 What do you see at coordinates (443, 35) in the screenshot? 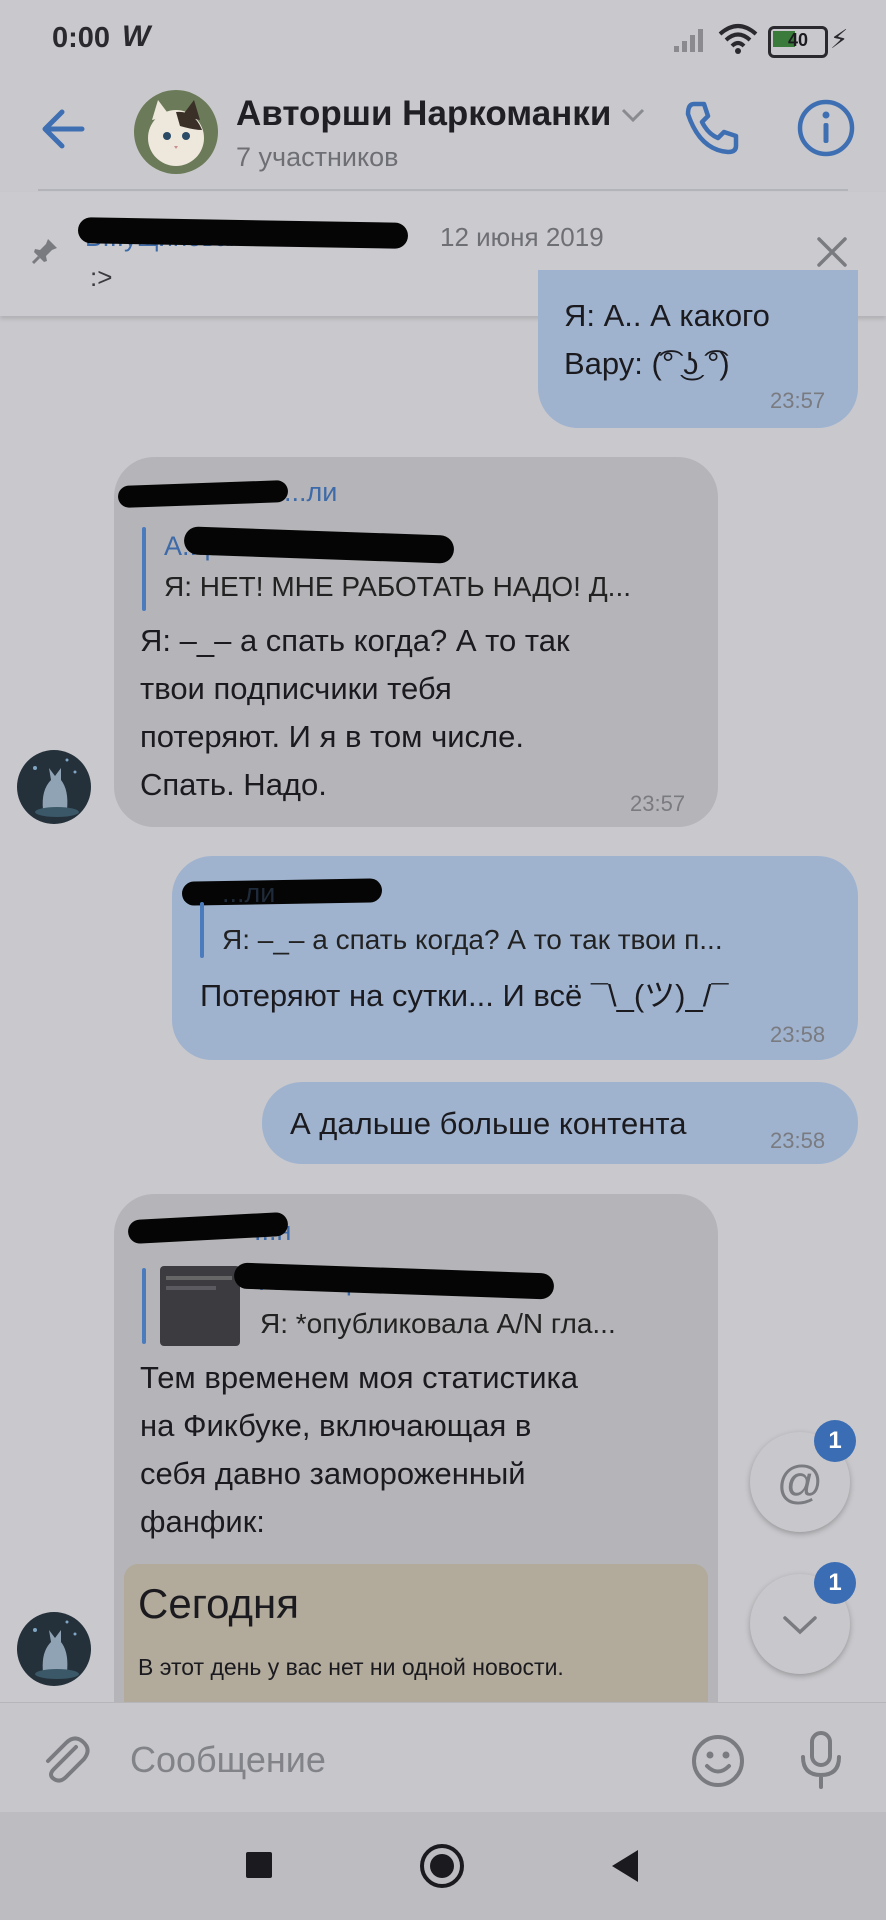
I see `status-bar: 0:00 W 40 ⚡` at bounding box center [443, 35].